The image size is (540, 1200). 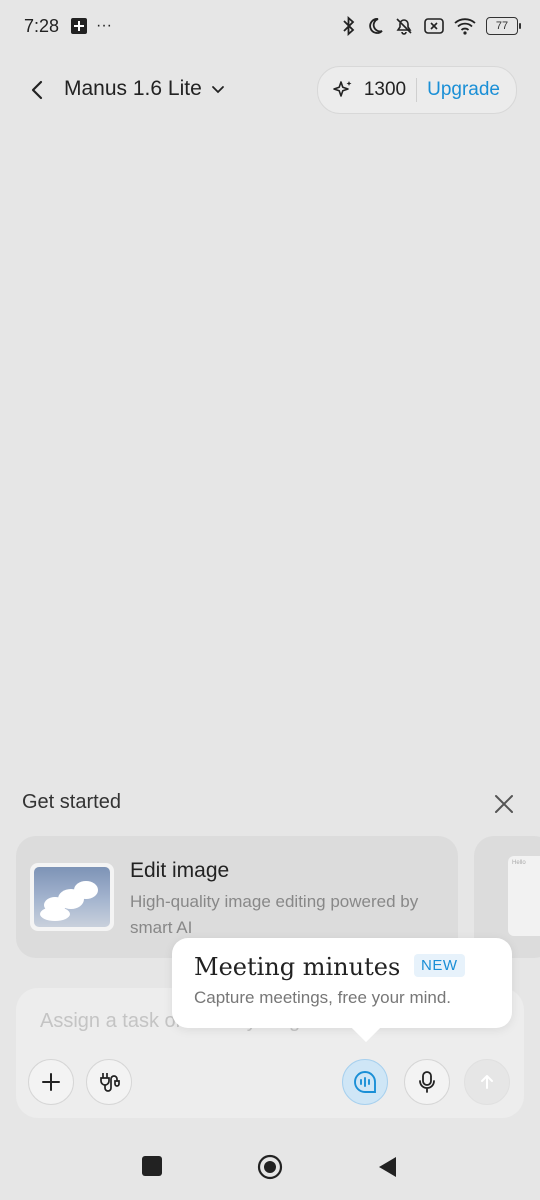 I want to click on do-not-disturb-moon-icon, so click(x=376, y=26).